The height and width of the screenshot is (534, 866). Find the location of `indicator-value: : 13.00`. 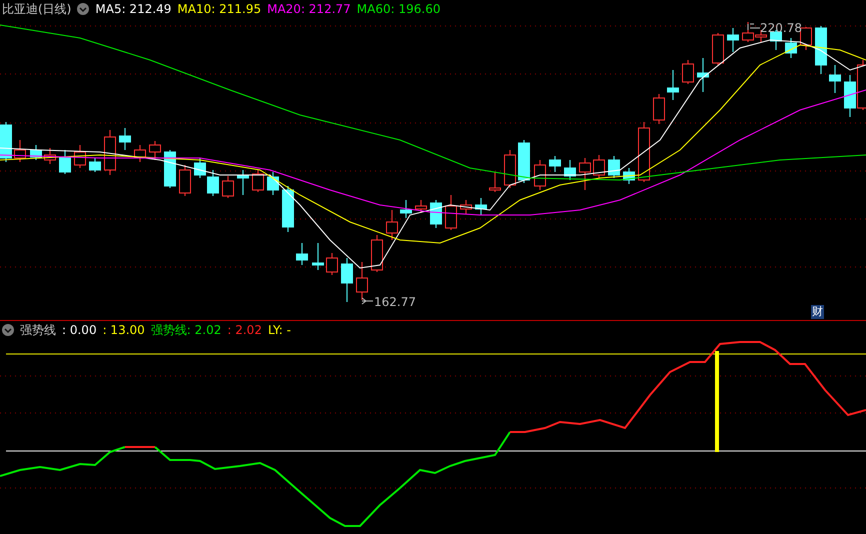

indicator-value: : 13.00 is located at coordinates (123, 330).